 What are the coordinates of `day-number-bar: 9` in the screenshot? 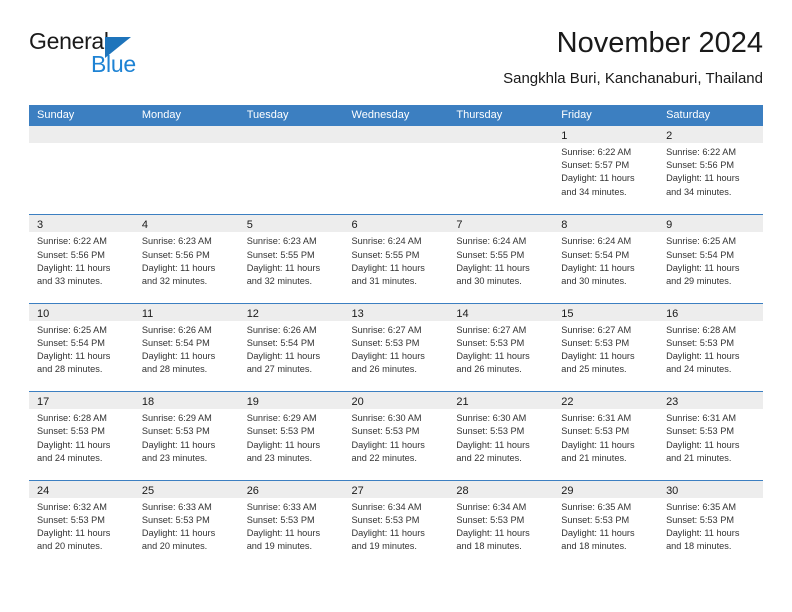 It's located at (710, 224).